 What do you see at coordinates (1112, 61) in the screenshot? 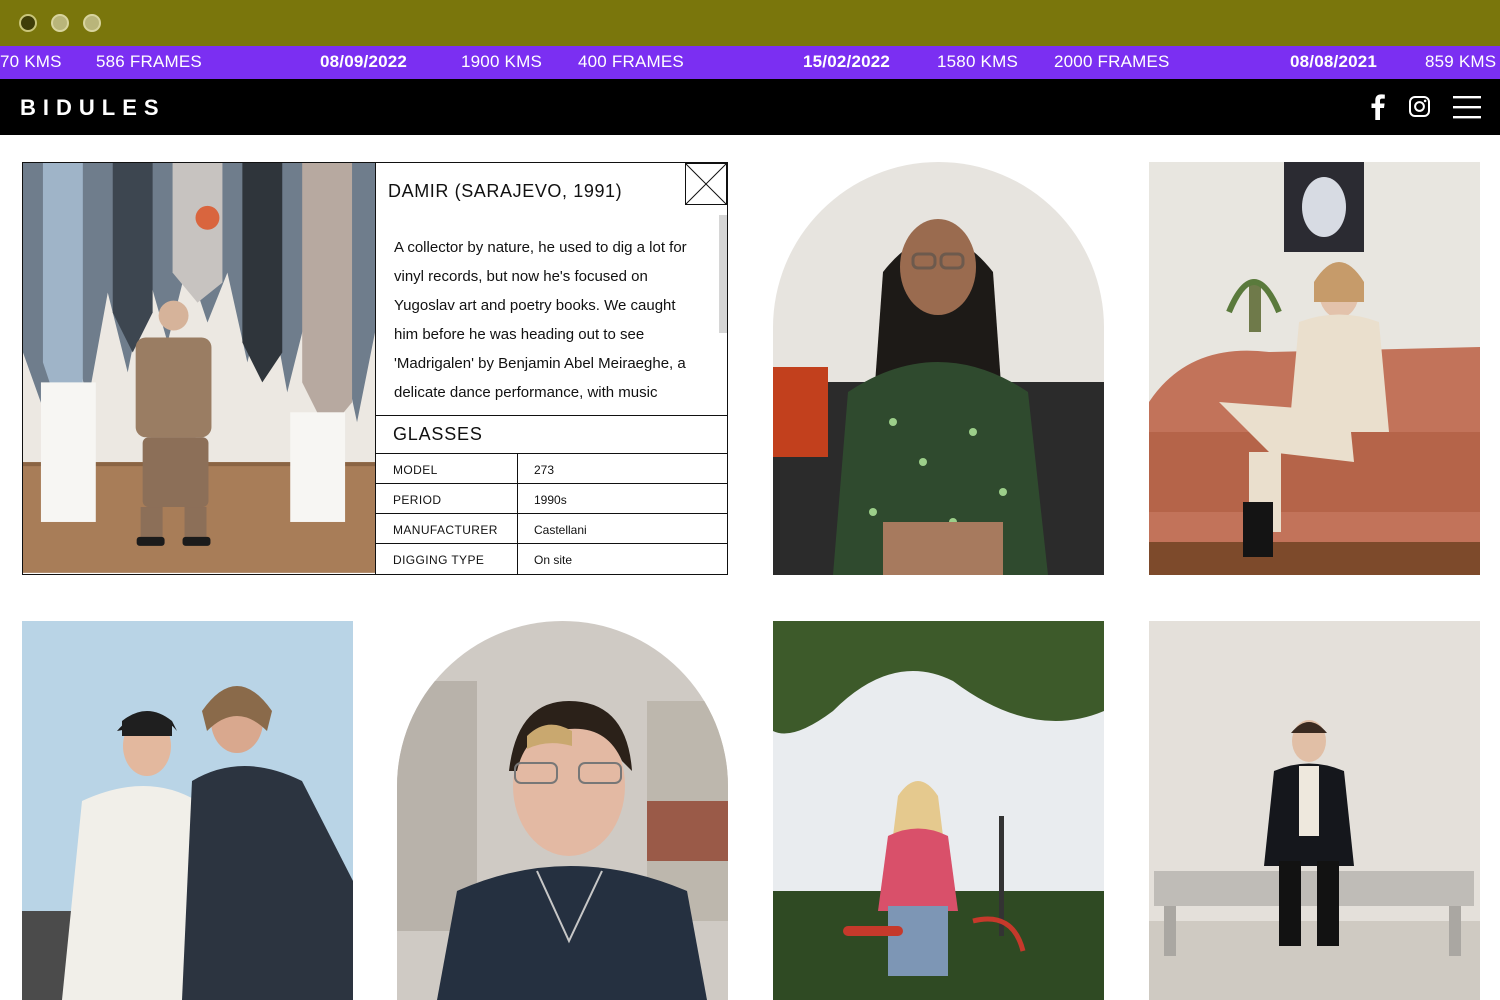
I see `ticker-item: 2000 FRAMES` at bounding box center [1112, 61].